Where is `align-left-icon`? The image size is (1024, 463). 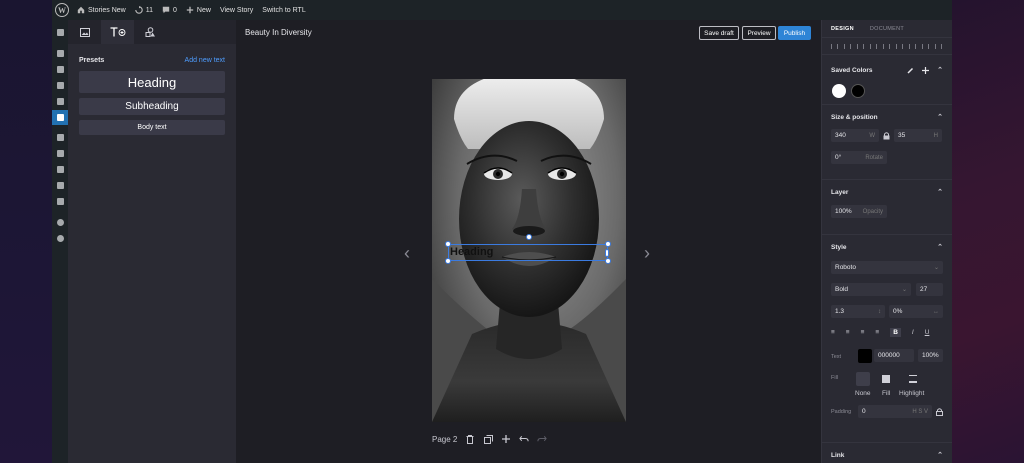
align-left-icon is located at coordinates (834, 46).